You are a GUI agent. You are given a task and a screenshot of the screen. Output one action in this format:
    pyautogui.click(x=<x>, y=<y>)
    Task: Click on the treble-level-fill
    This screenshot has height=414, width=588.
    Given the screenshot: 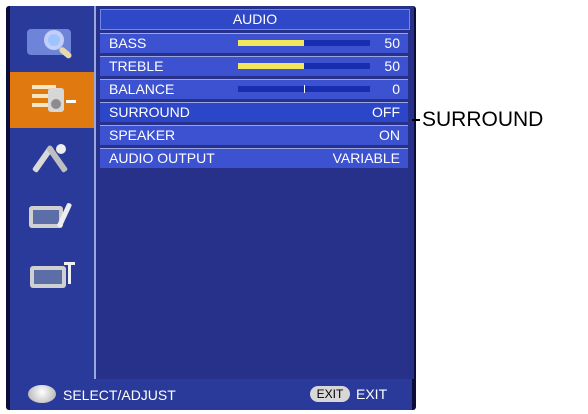 What is the action you would take?
    pyautogui.click(x=271, y=66)
    